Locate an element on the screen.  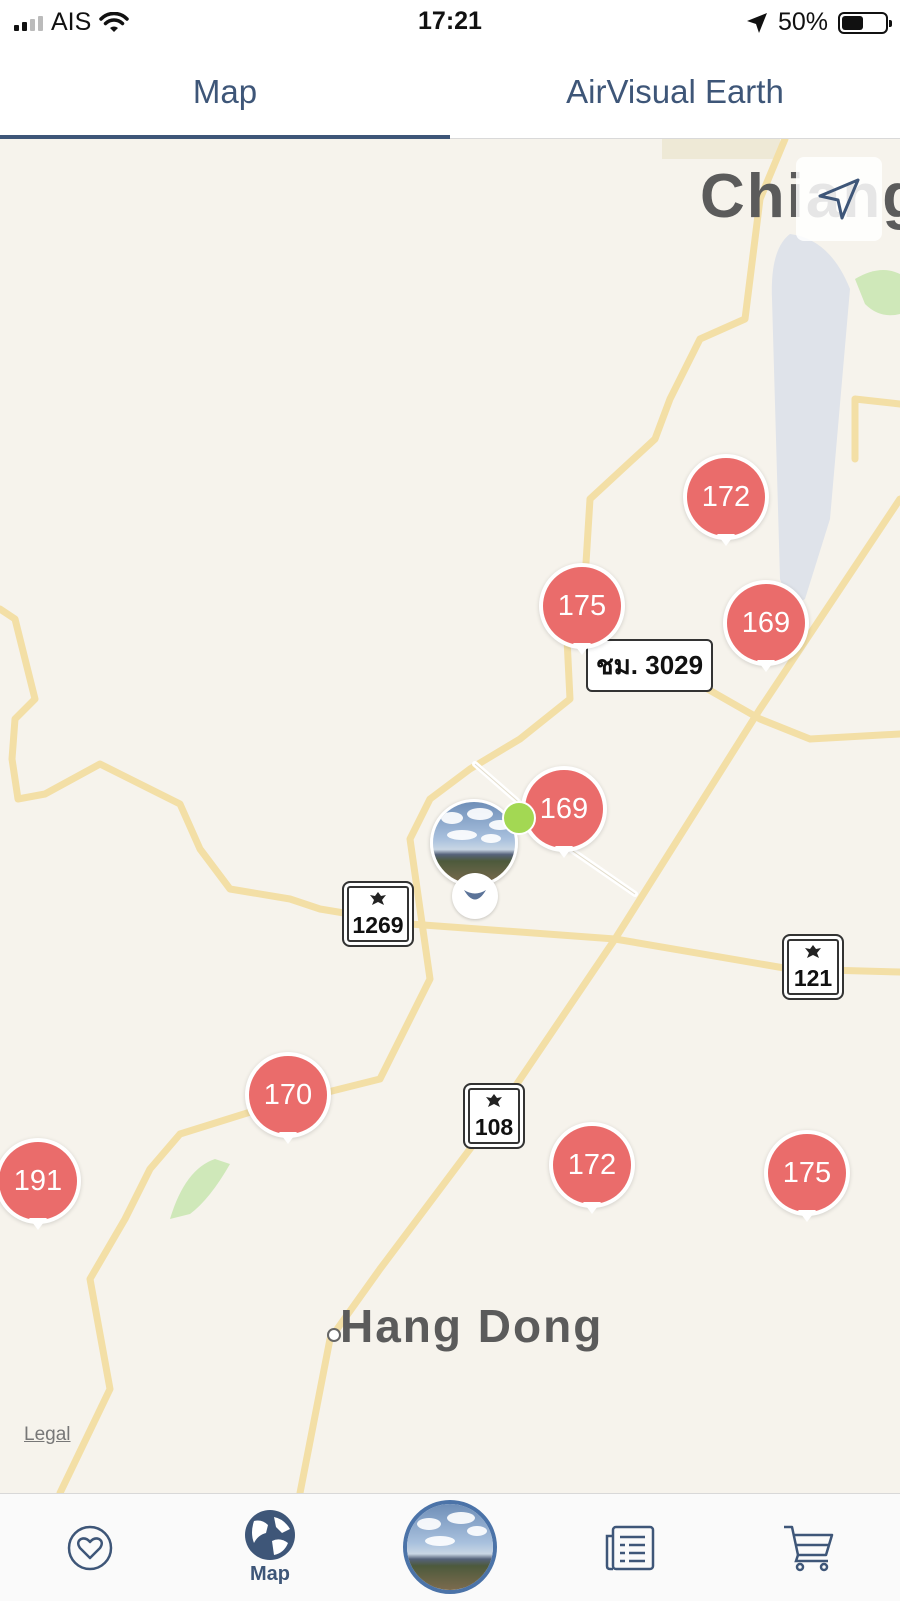
tab-bar: Map AirVisual Earth is located at coordinates (450, 92).